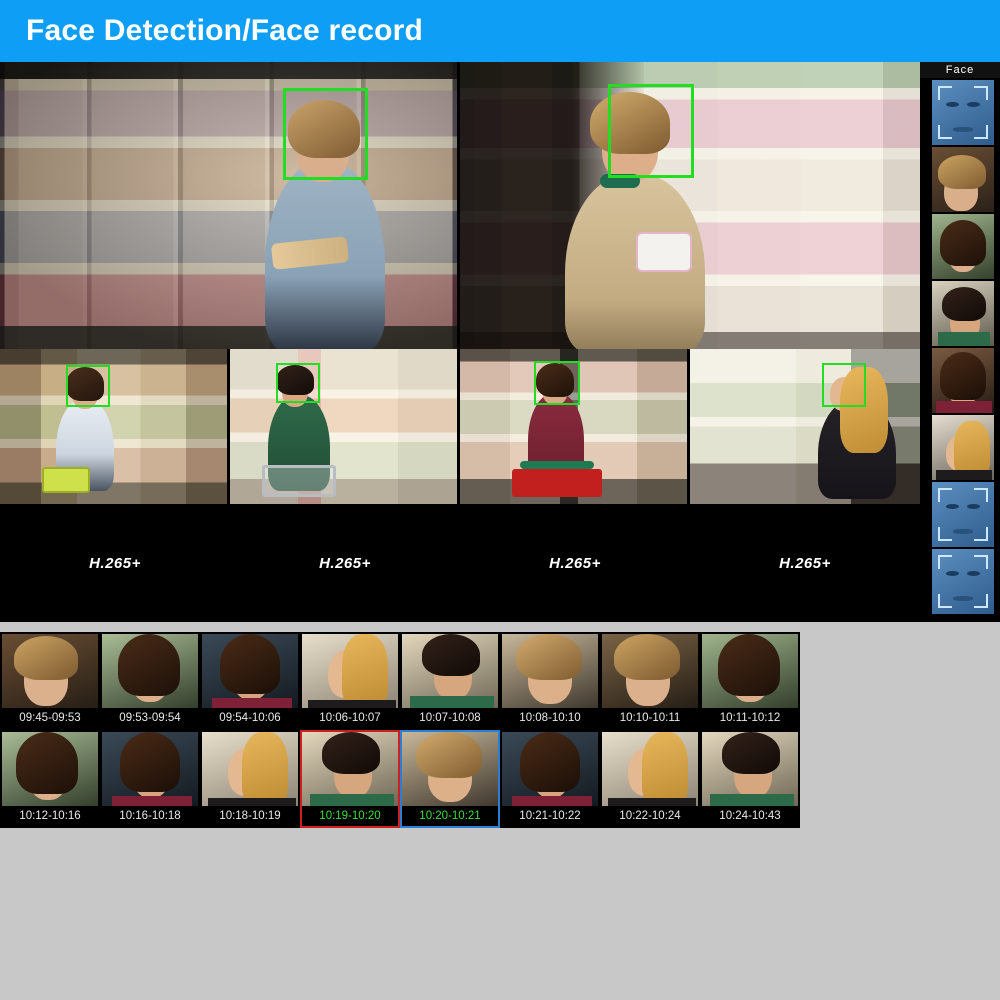 Image resolution: width=1000 pixels, height=1000 pixels. I want to click on thumbnail-item: 10:24-10:43, so click(750, 779).